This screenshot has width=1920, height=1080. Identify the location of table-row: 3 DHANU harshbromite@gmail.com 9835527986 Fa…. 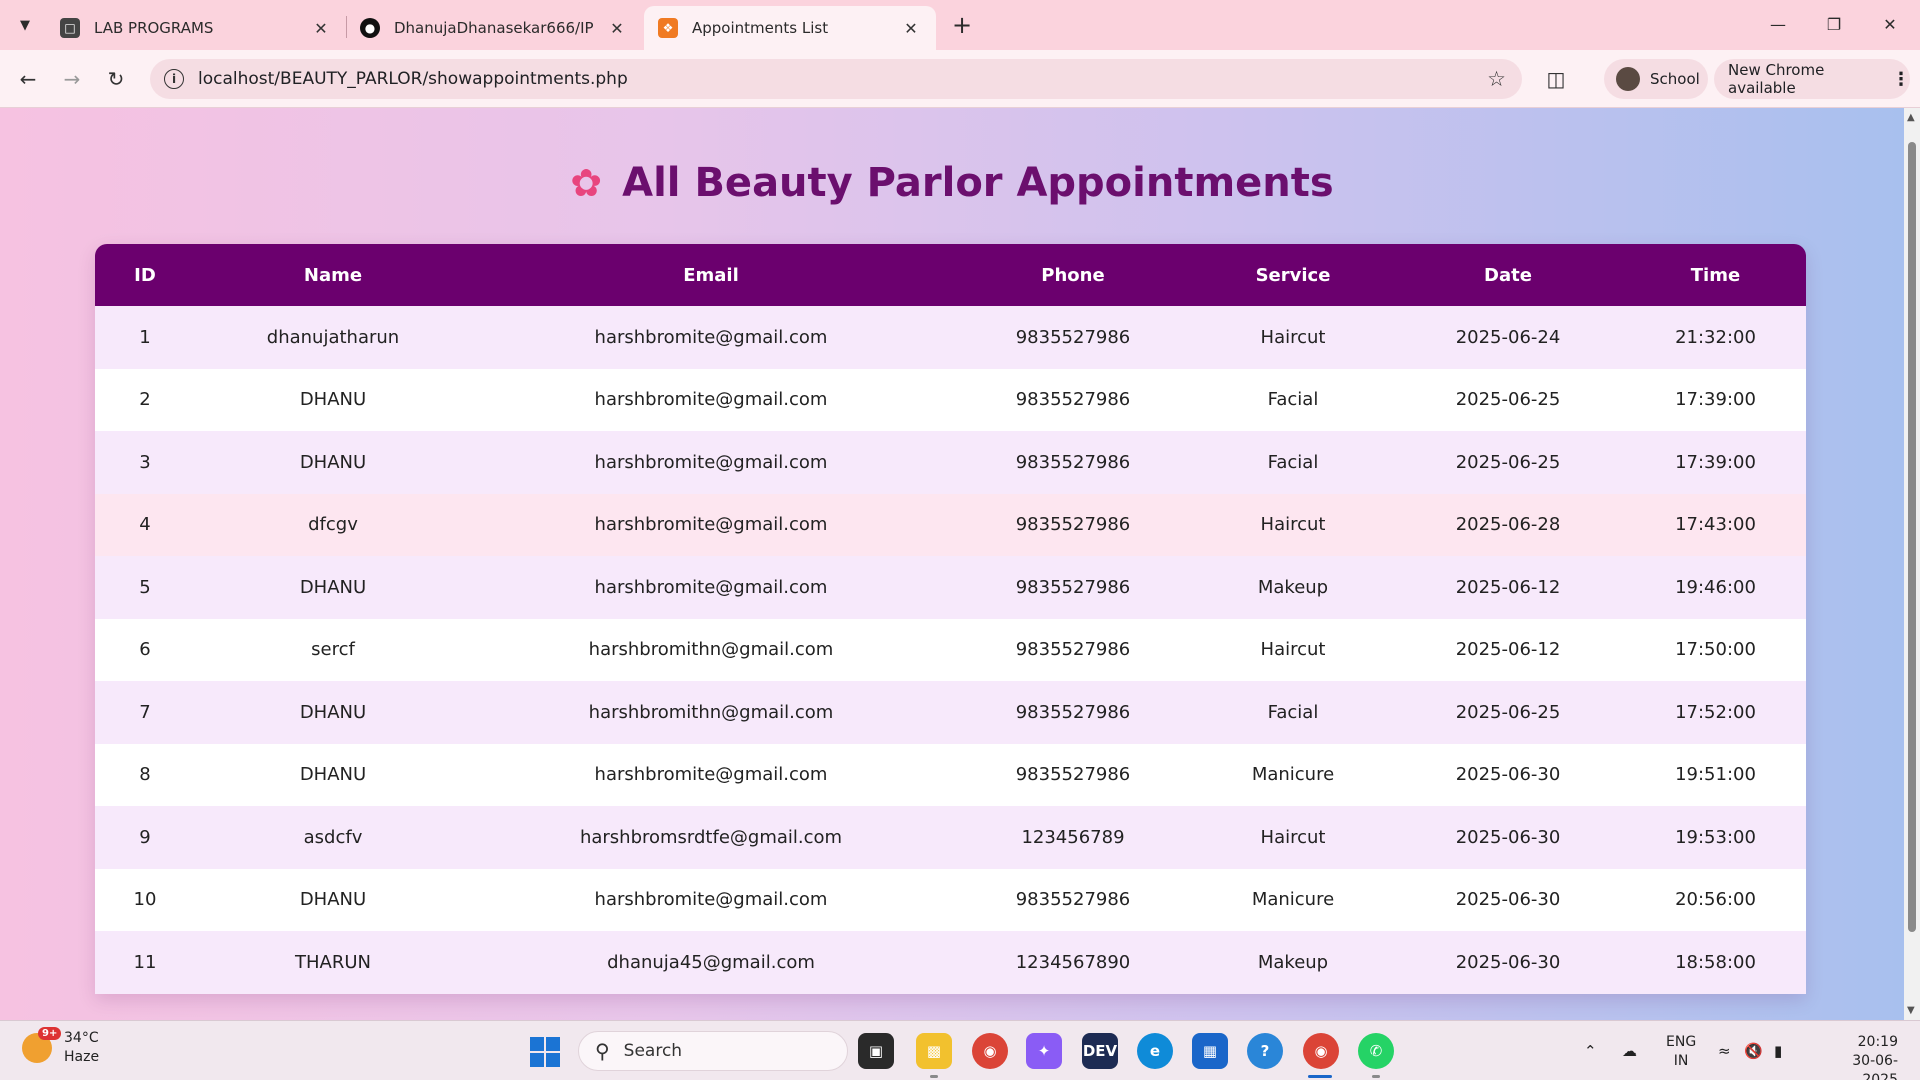
(950, 462).